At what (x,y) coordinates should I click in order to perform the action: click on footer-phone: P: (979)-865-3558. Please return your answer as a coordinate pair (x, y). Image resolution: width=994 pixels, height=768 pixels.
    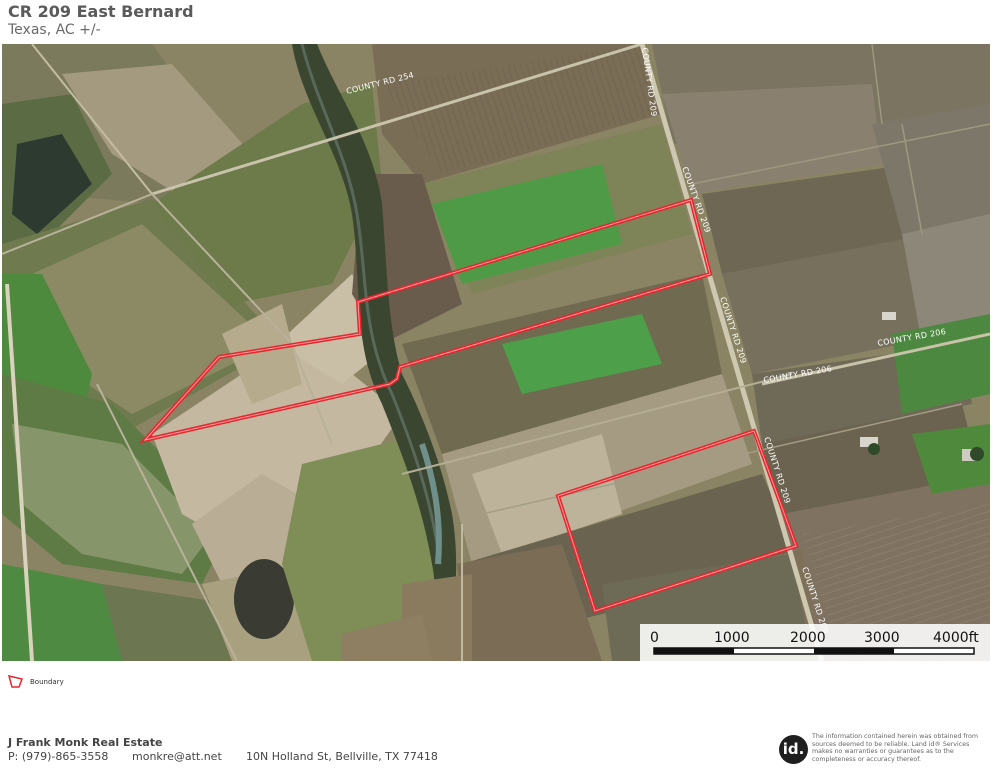
    Looking at the image, I should click on (58, 756).